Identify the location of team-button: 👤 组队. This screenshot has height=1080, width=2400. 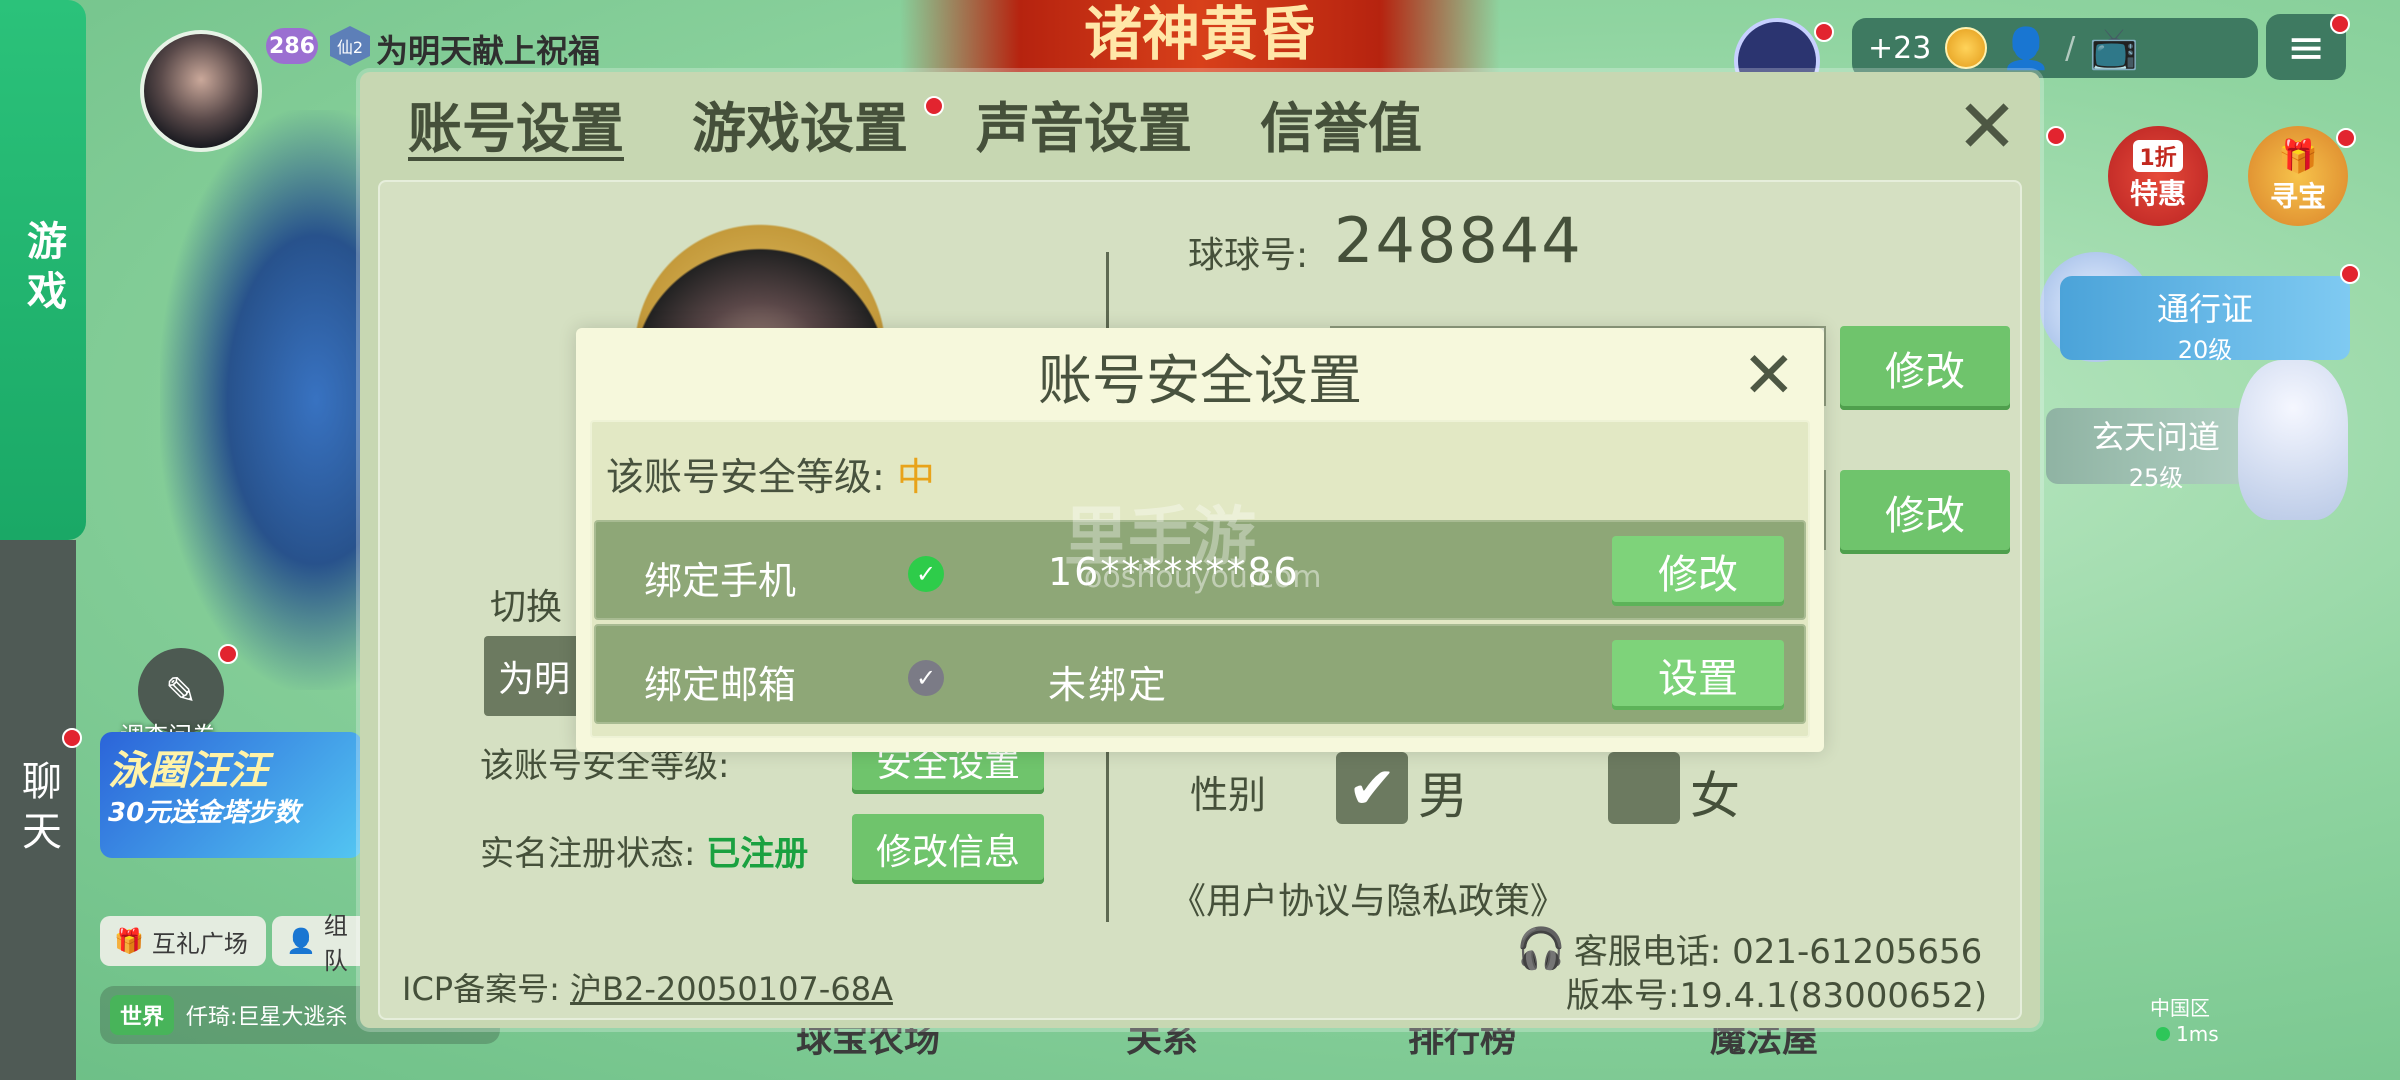
(322, 943).